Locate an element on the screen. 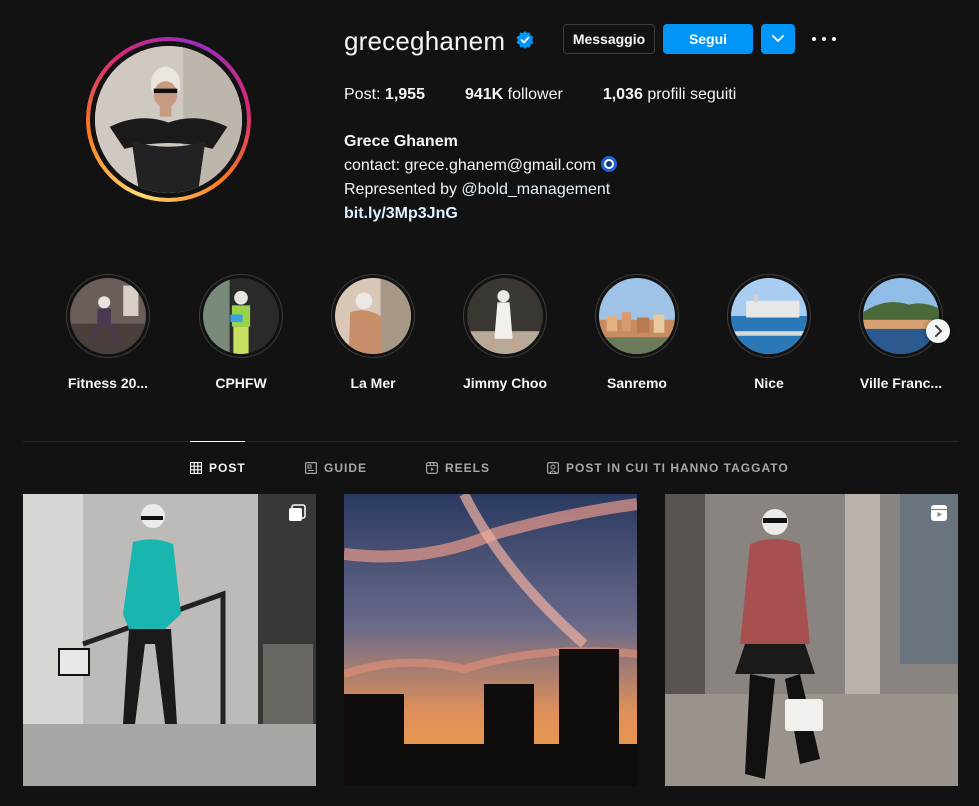 The width and height of the screenshot is (979, 806). tab-post: POST is located at coordinates (218, 468).